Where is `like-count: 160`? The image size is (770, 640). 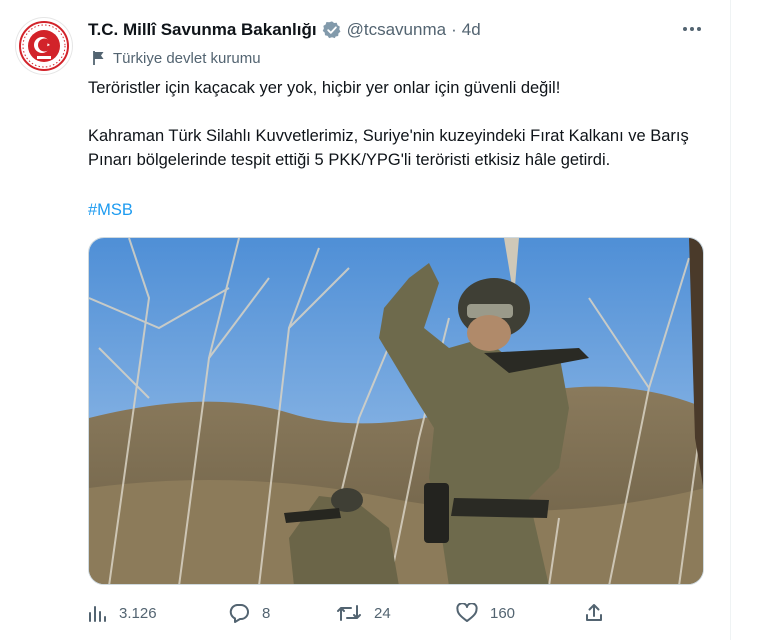 like-count: 160 is located at coordinates (503, 613).